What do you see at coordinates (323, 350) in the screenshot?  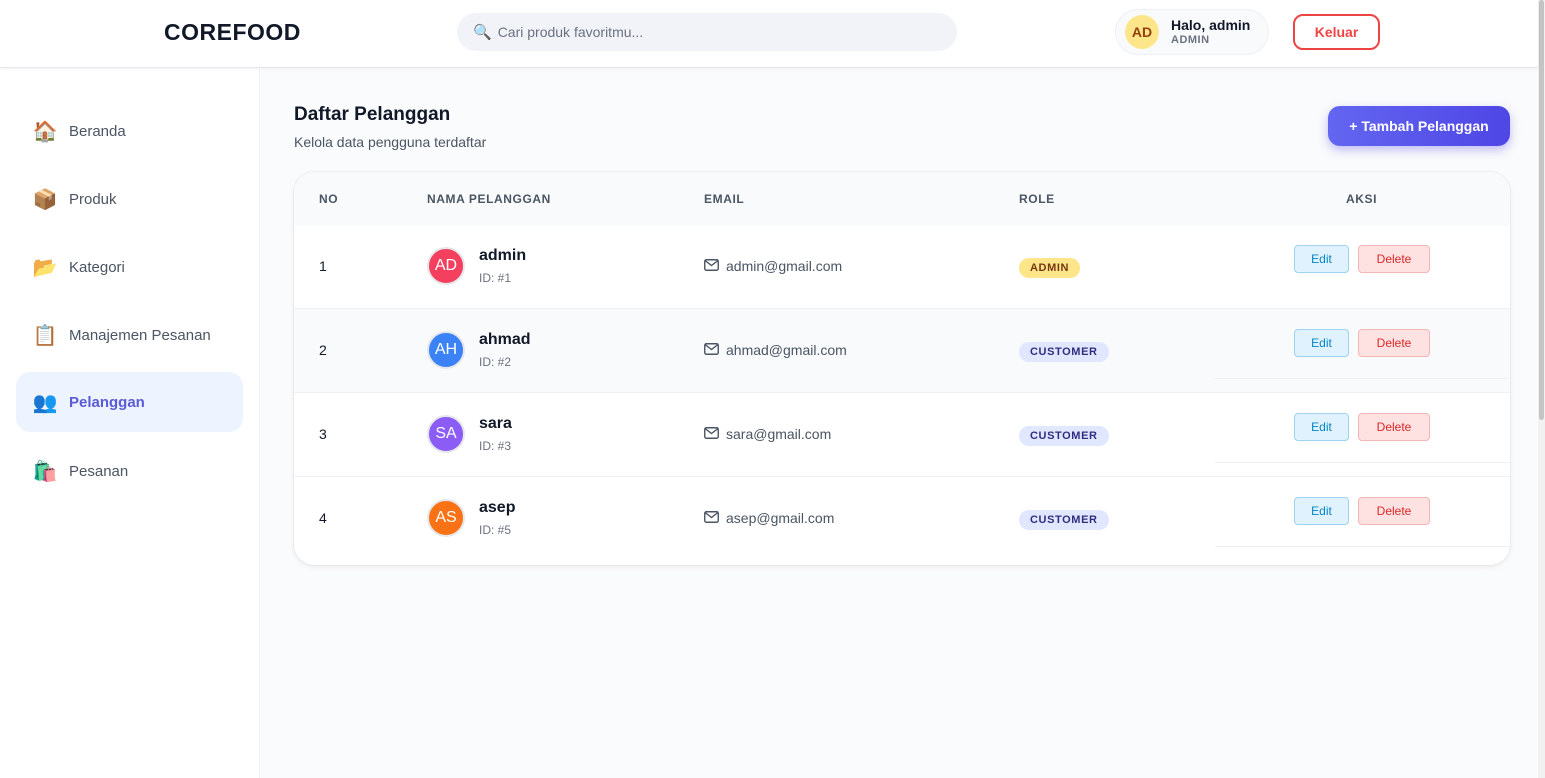 I see `row-number: 2` at bounding box center [323, 350].